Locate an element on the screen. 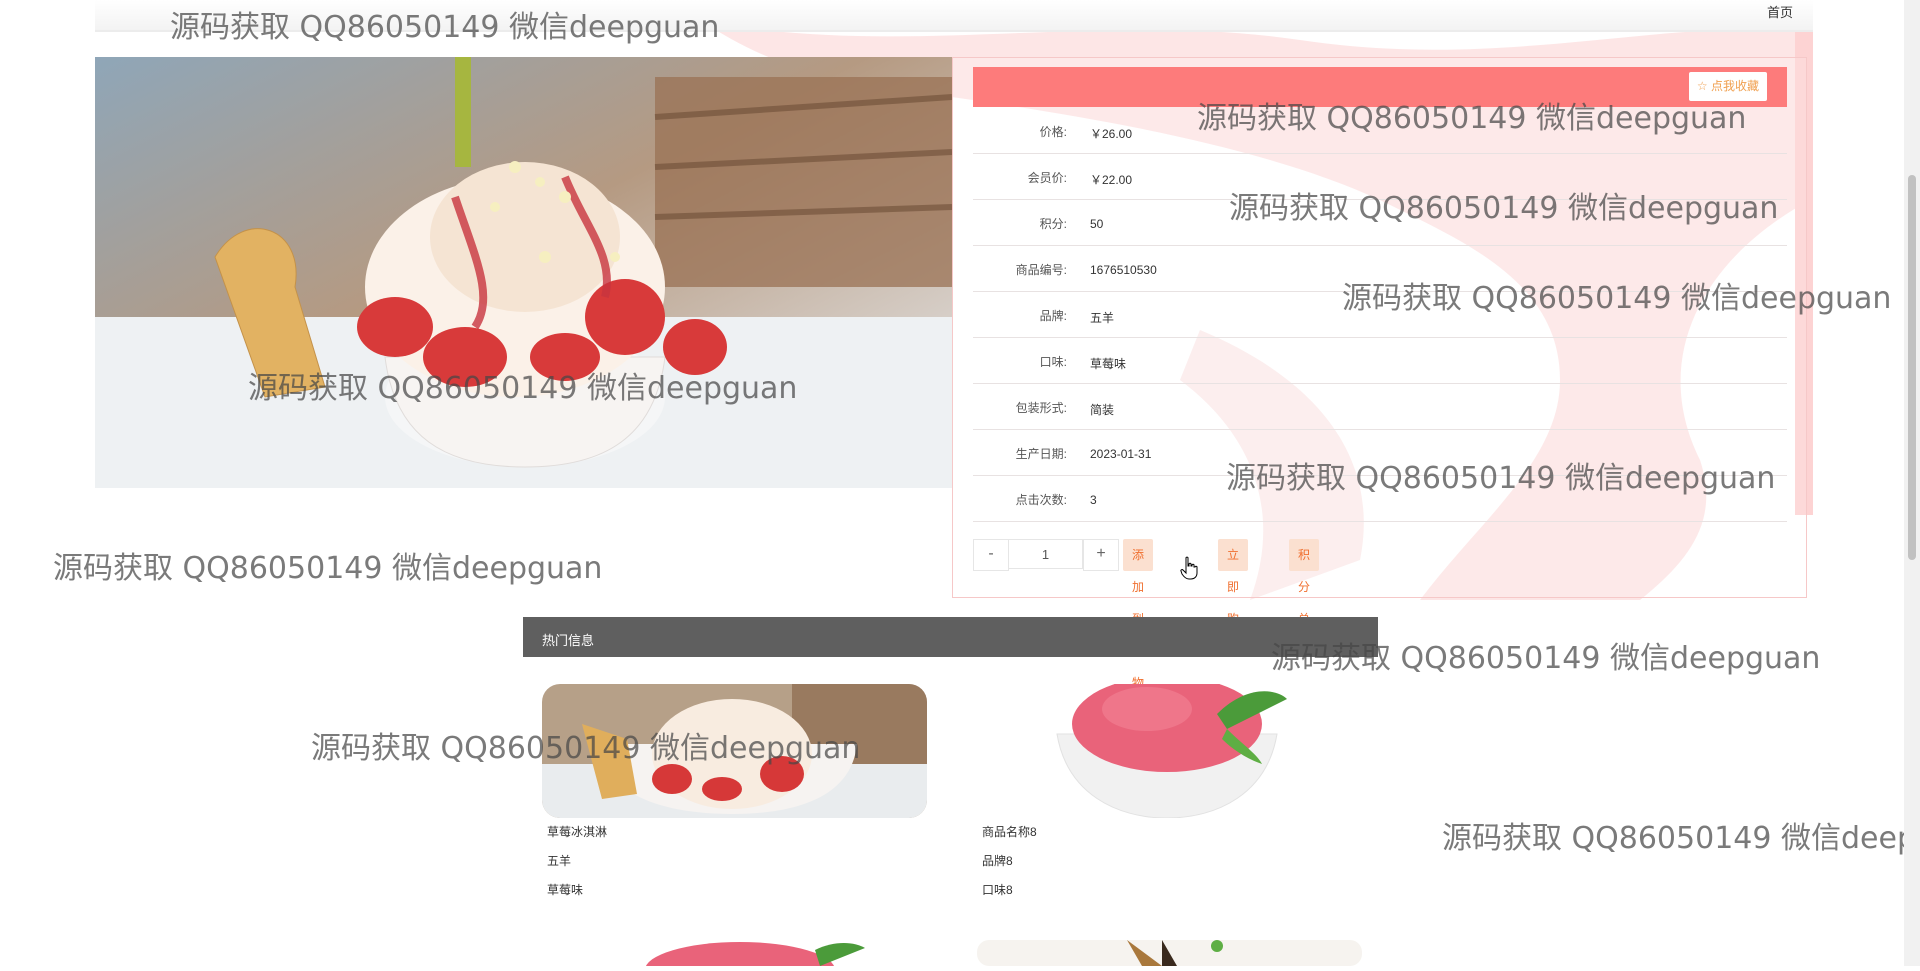 The image size is (1920, 971). brand-label: 品牌: is located at coordinates (1053, 316).